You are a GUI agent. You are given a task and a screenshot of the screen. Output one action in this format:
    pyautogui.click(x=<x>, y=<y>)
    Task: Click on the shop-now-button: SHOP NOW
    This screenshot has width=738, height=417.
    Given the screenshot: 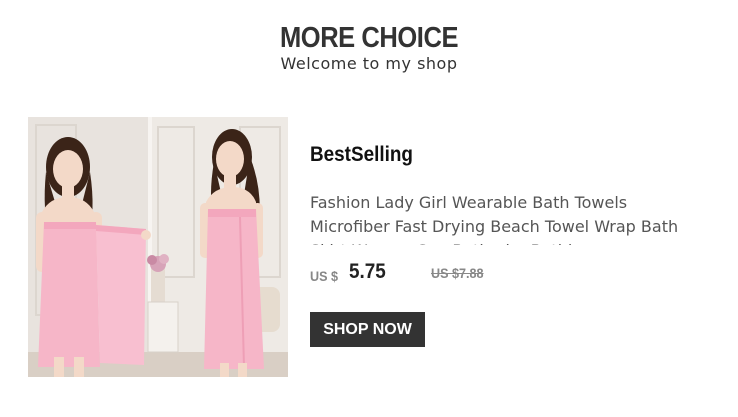 What is the action you would take?
    pyautogui.click(x=367, y=329)
    